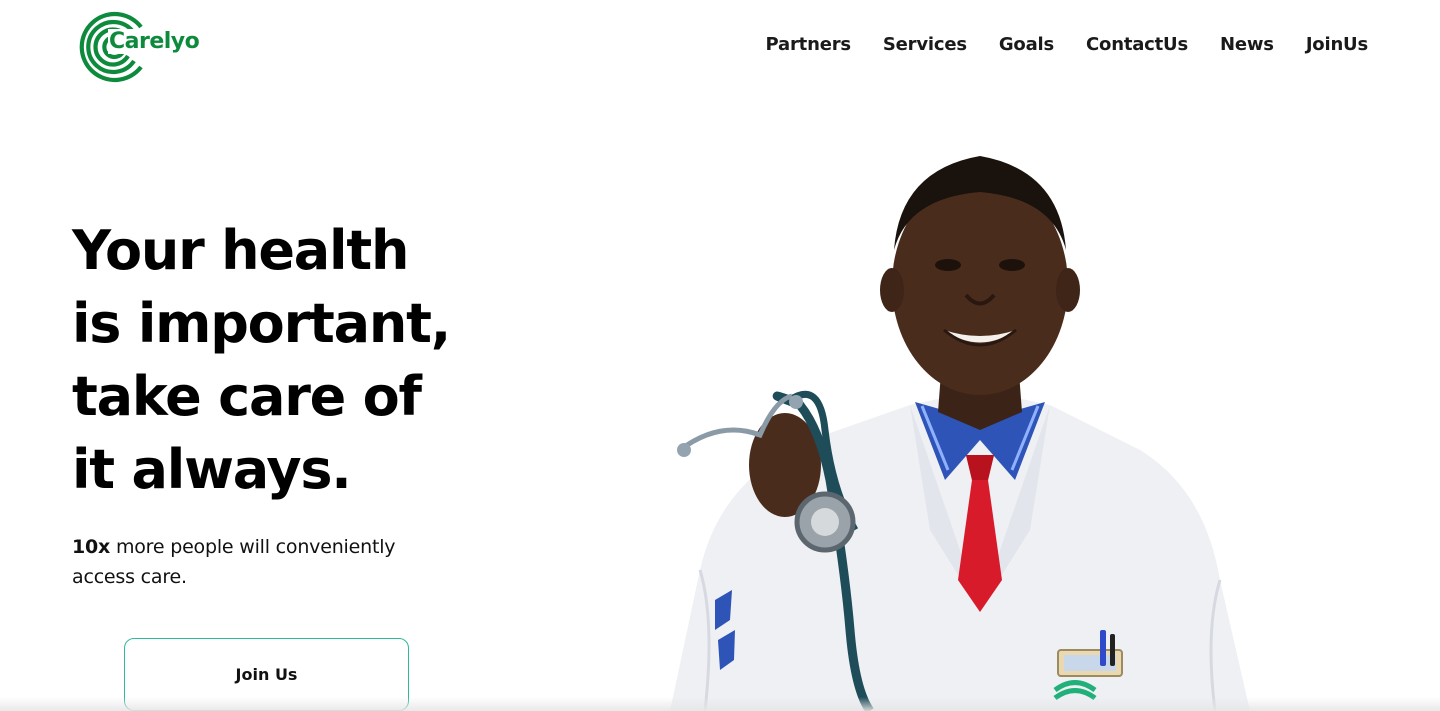 The image size is (1440, 711). What do you see at coordinates (925, 44) in the screenshot?
I see `nav-services: Services` at bounding box center [925, 44].